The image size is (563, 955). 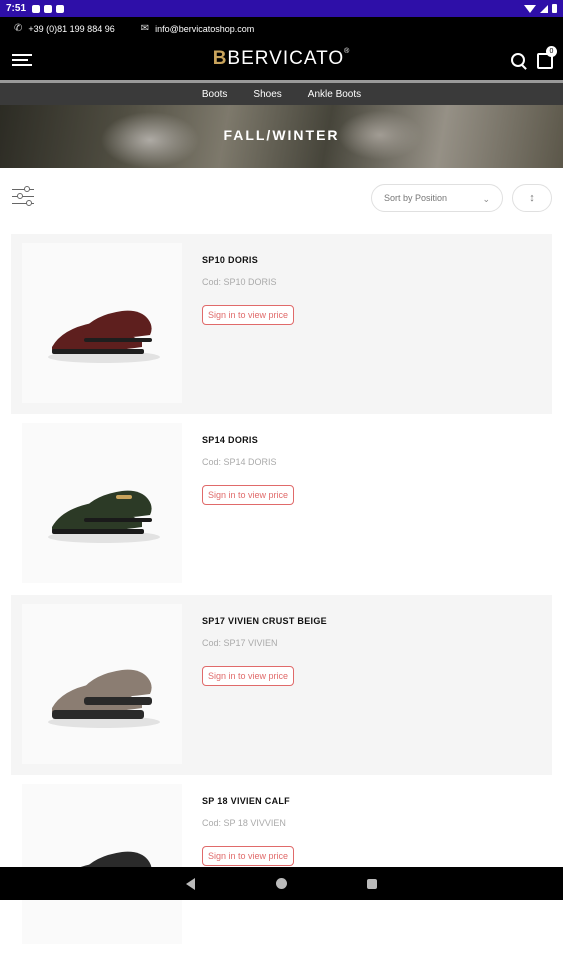 I want to click on logo-text: BERVICATO, so click(x=286, y=58).